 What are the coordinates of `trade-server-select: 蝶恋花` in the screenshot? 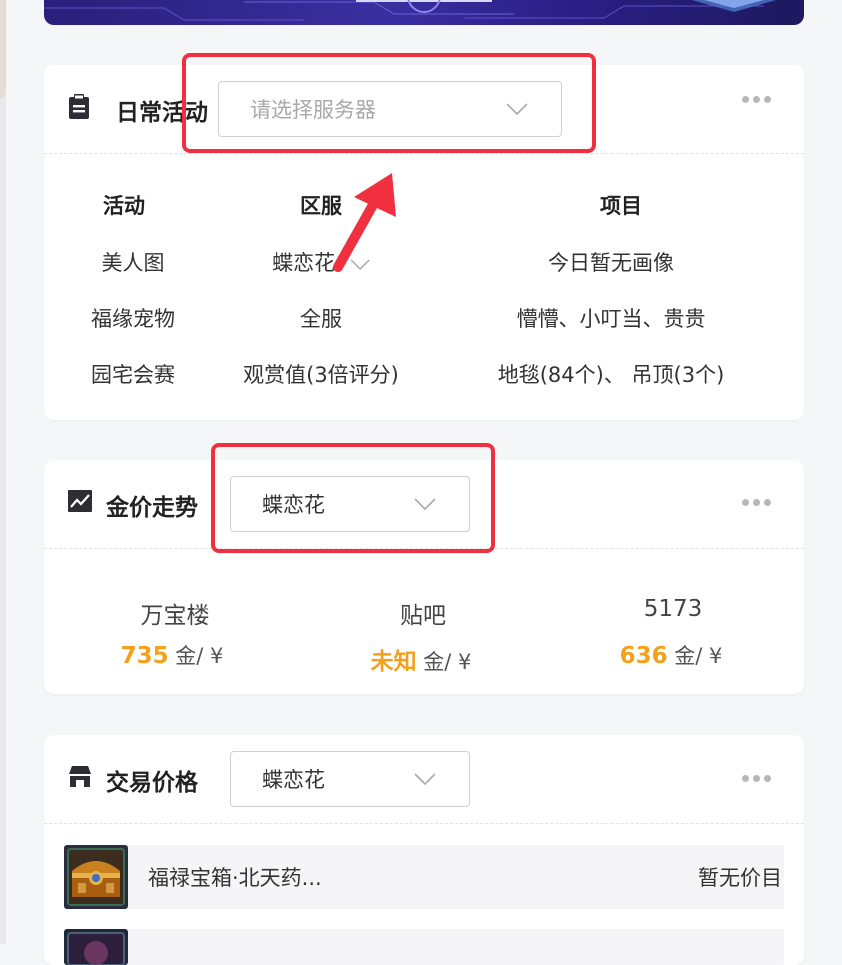 It's located at (350, 779).